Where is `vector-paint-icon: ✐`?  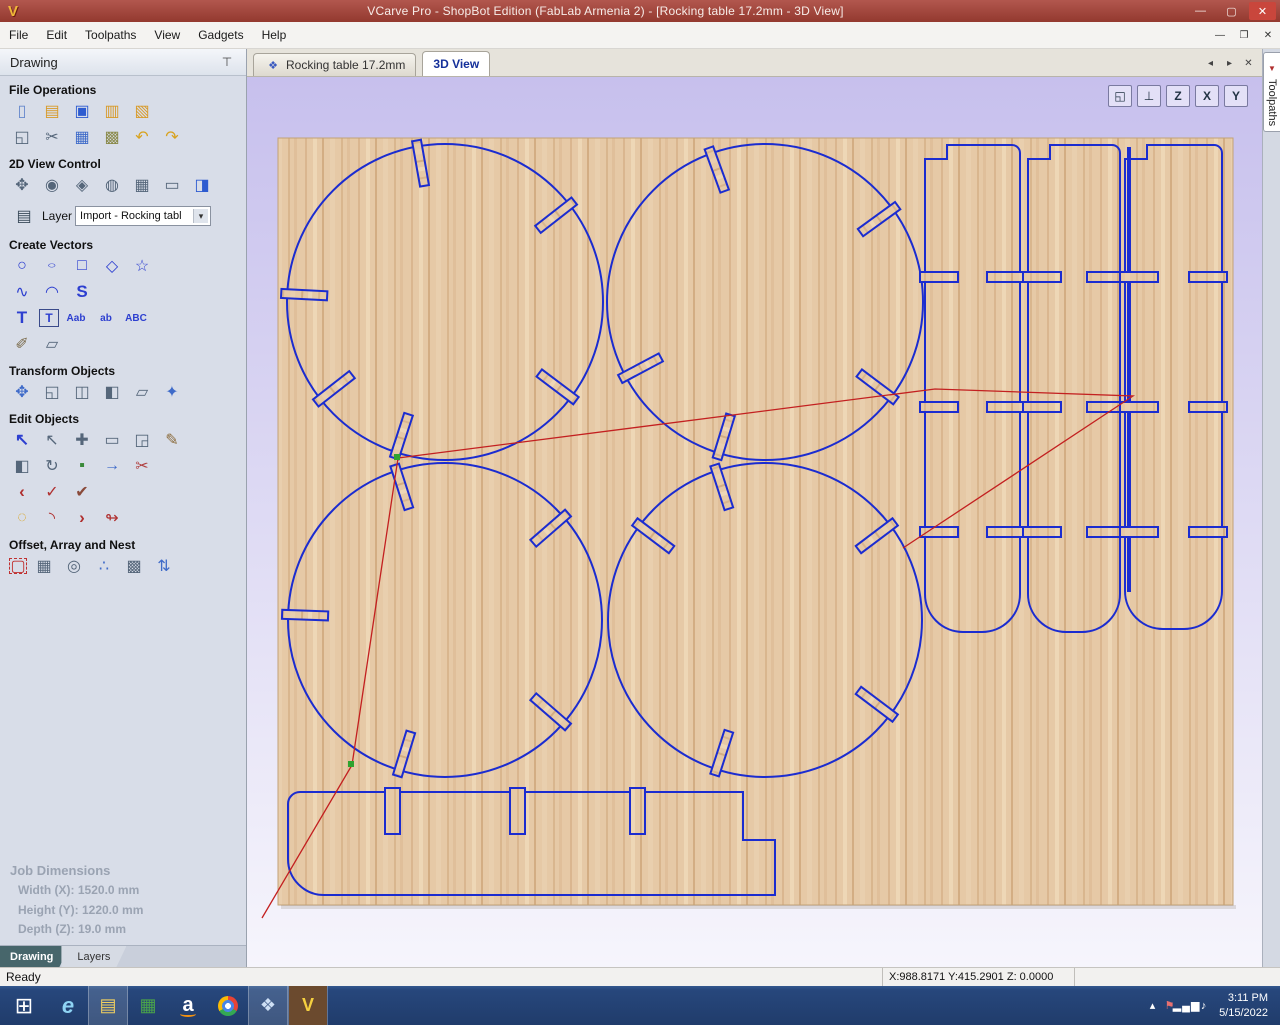 vector-paint-icon: ✐ is located at coordinates (22, 344).